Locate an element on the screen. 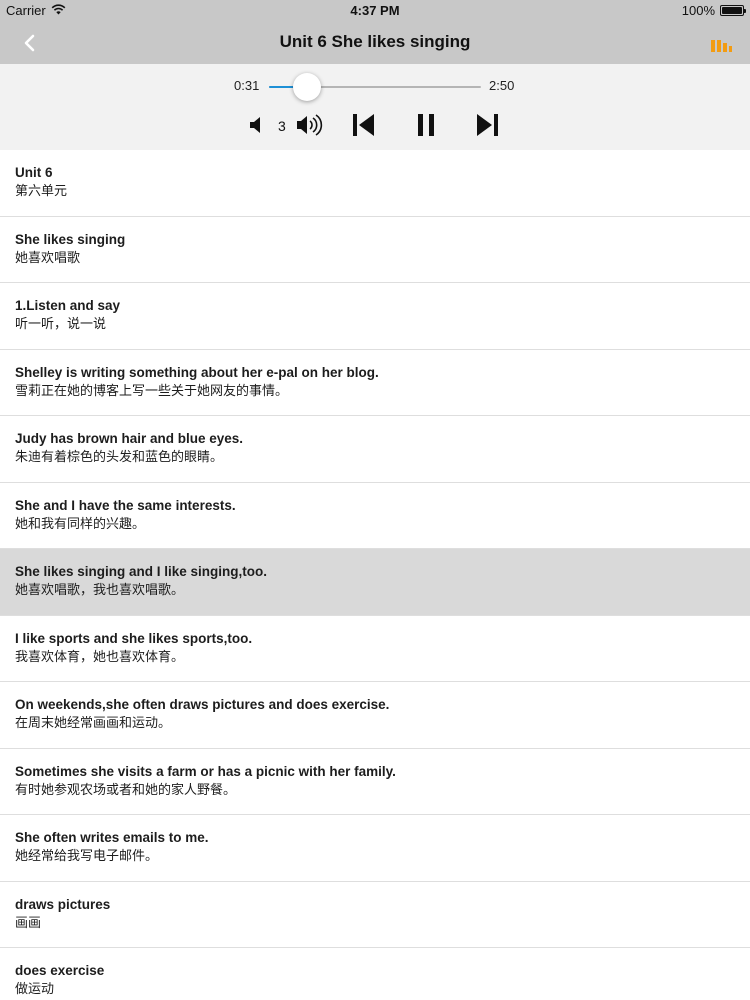 This screenshot has height=1000, width=750. status-time: 4:37 PM is located at coordinates (375, 10).